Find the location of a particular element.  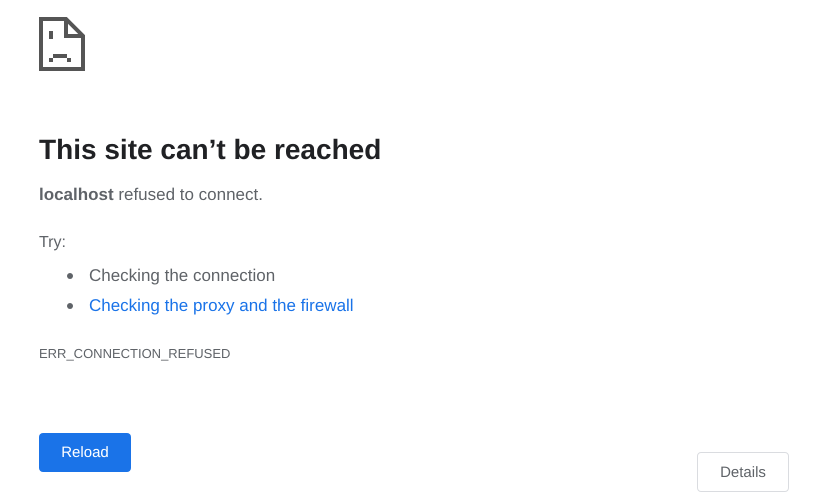

try-label: Try: is located at coordinates (53, 243).